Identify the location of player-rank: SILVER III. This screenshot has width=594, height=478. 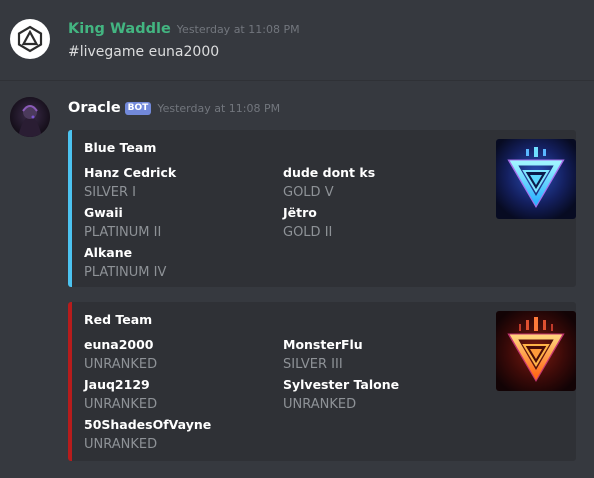
(313, 364).